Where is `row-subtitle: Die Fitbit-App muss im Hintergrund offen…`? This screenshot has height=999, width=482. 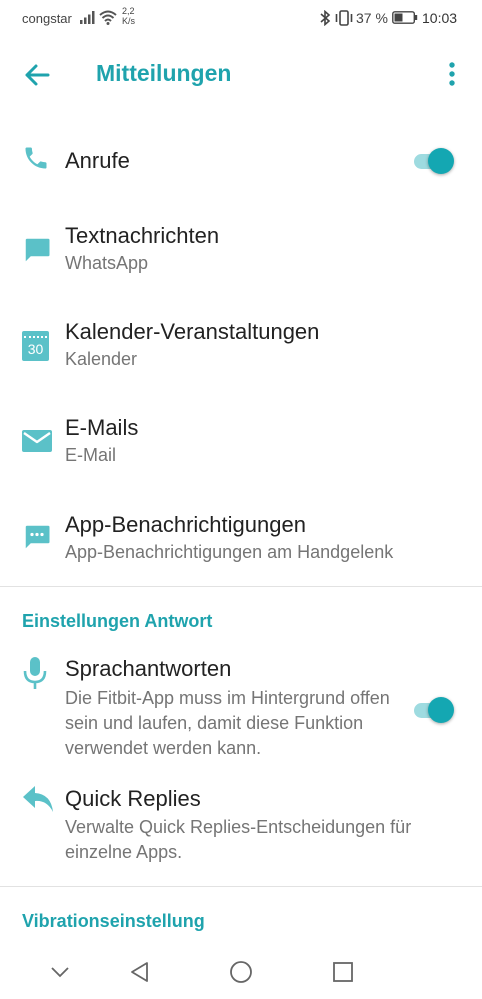 row-subtitle: Die Fitbit-App muss im Hintergrund offen… is located at coordinates (227, 723).